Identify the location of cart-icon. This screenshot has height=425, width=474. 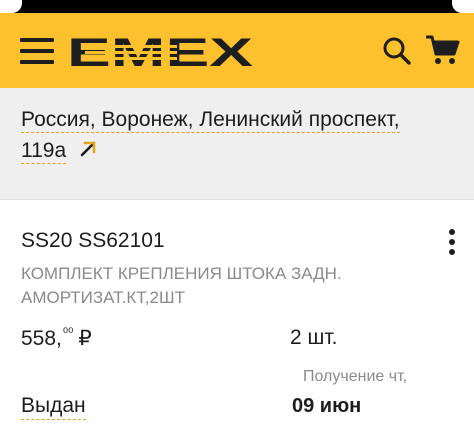
(442, 50).